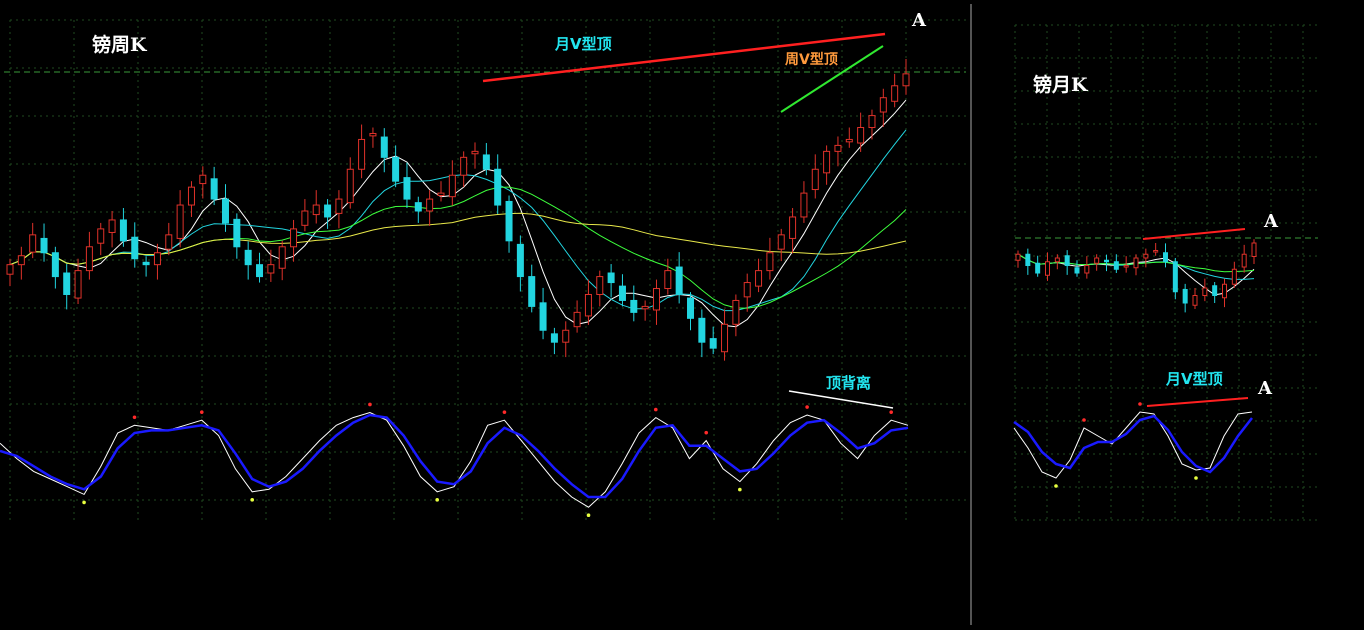  What do you see at coordinates (454, 456) in the screenshot?
I see `osc-slow-line` at bounding box center [454, 456].